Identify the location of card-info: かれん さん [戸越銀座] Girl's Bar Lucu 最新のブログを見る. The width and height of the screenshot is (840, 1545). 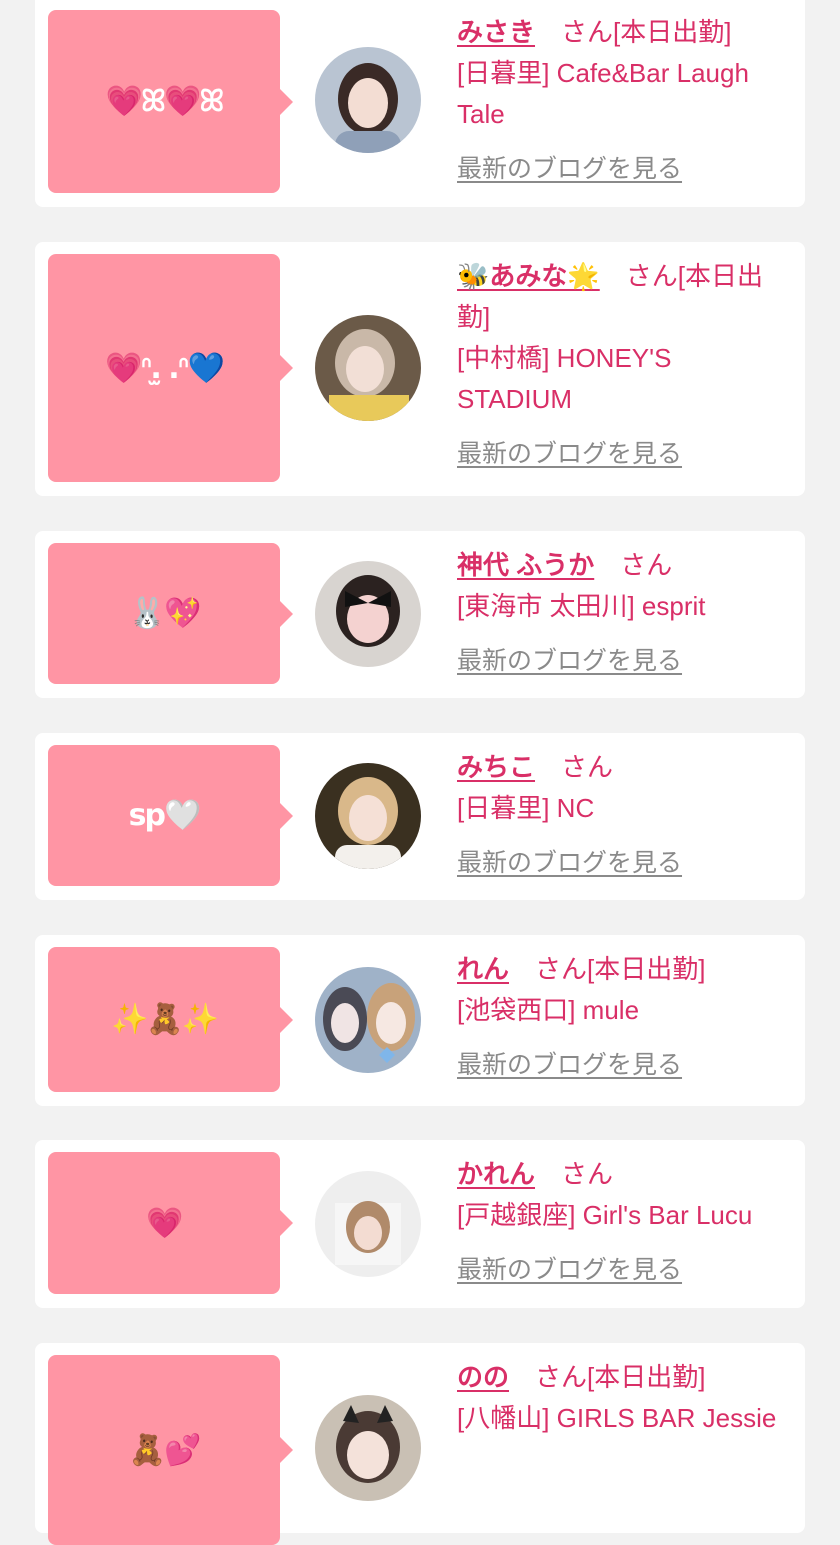
(624, 1222).